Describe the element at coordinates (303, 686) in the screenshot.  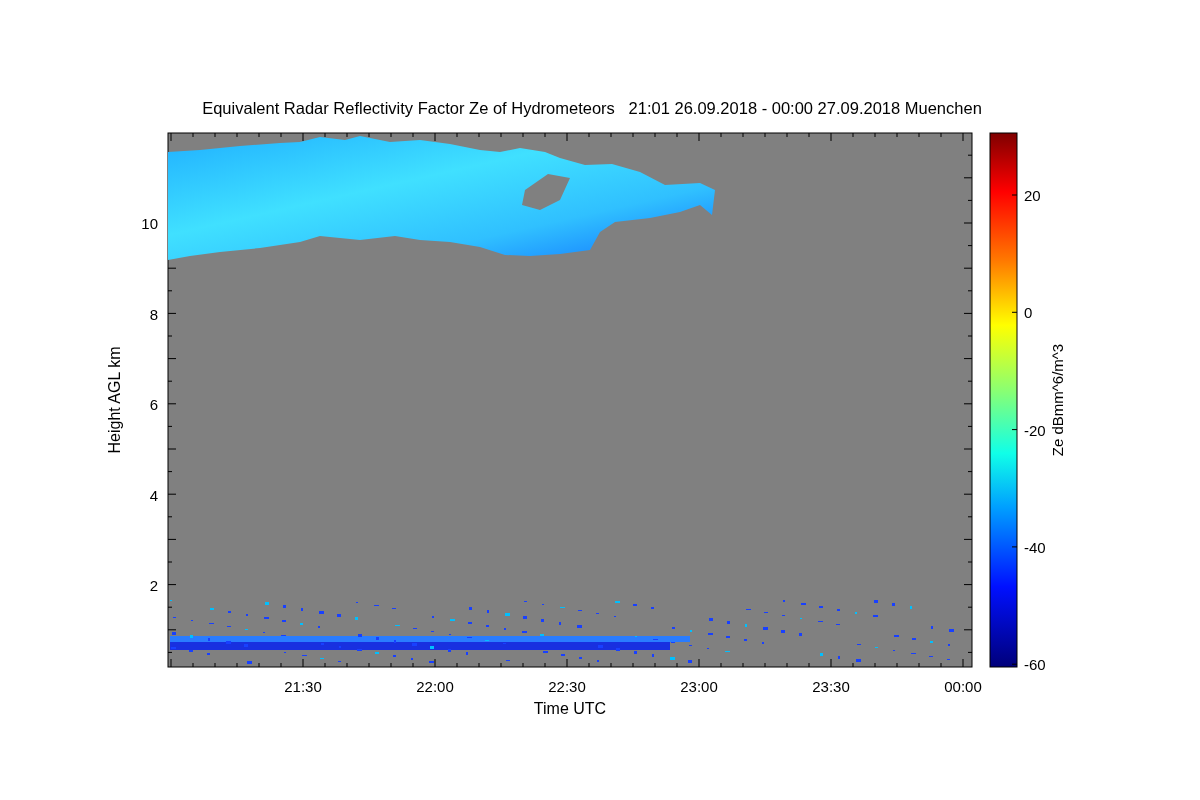
I see `x-tick-label: 21:30` at that location.